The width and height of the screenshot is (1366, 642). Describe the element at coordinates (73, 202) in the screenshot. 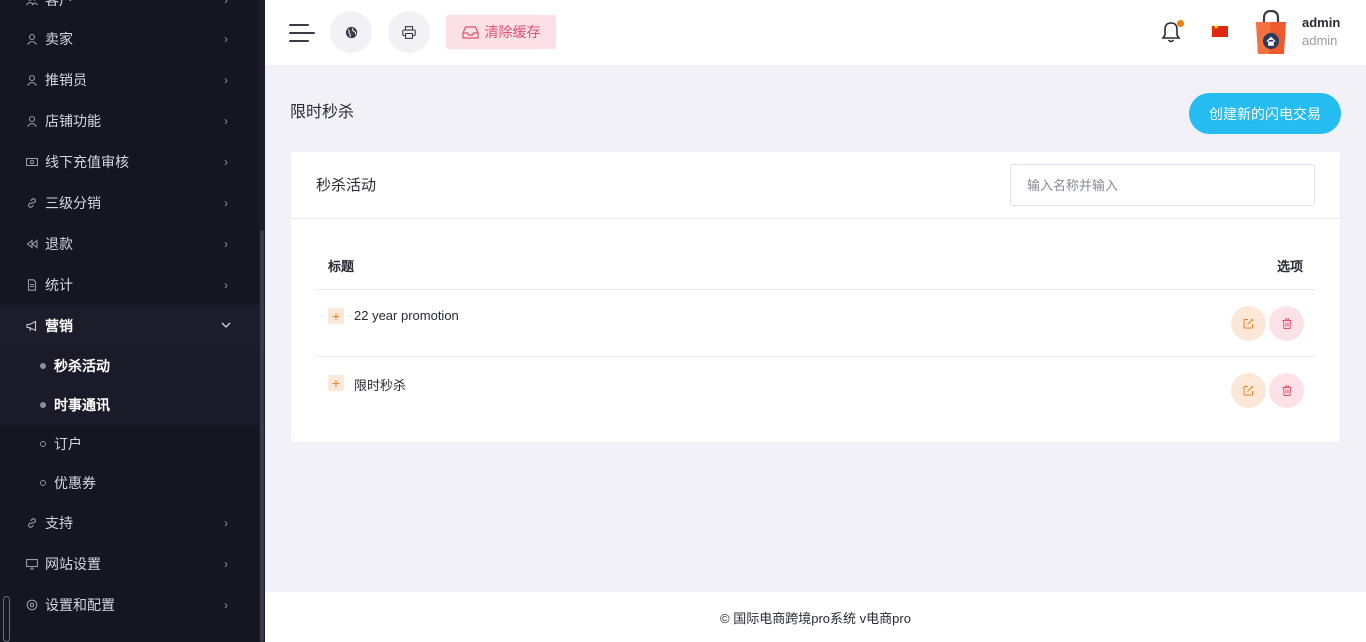

I see `sidebar-item-label: 三级分销` at that location.